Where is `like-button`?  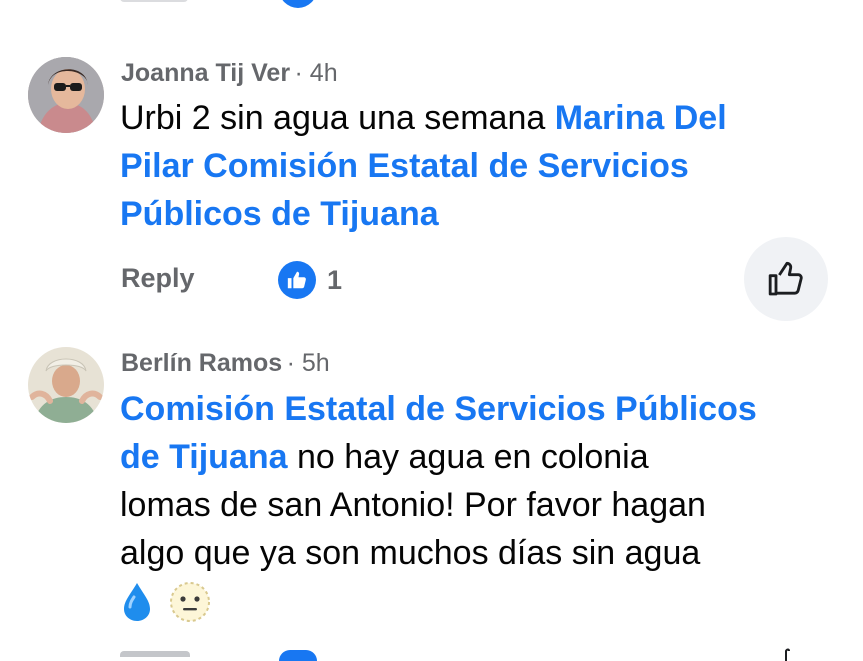
like-button is located at coordinates (786, 279).